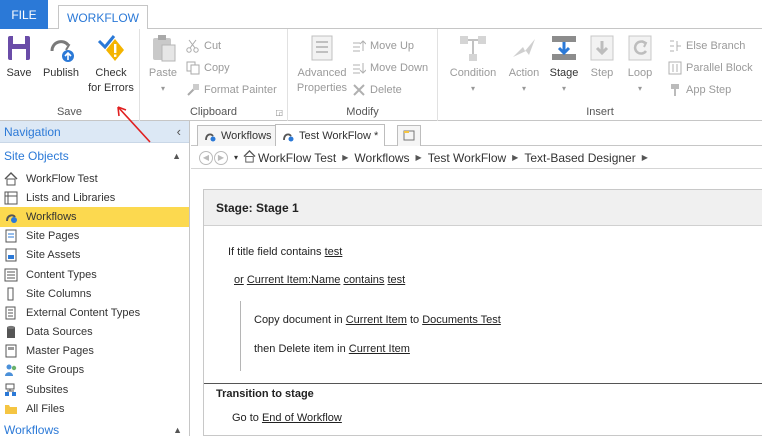 The width and height of the screenshot is (762, 436). Describe the element at coordinates (330, 135) in the screenshot. I see `doc-tab-test-workflow: Test WorkFlow *` at that location.